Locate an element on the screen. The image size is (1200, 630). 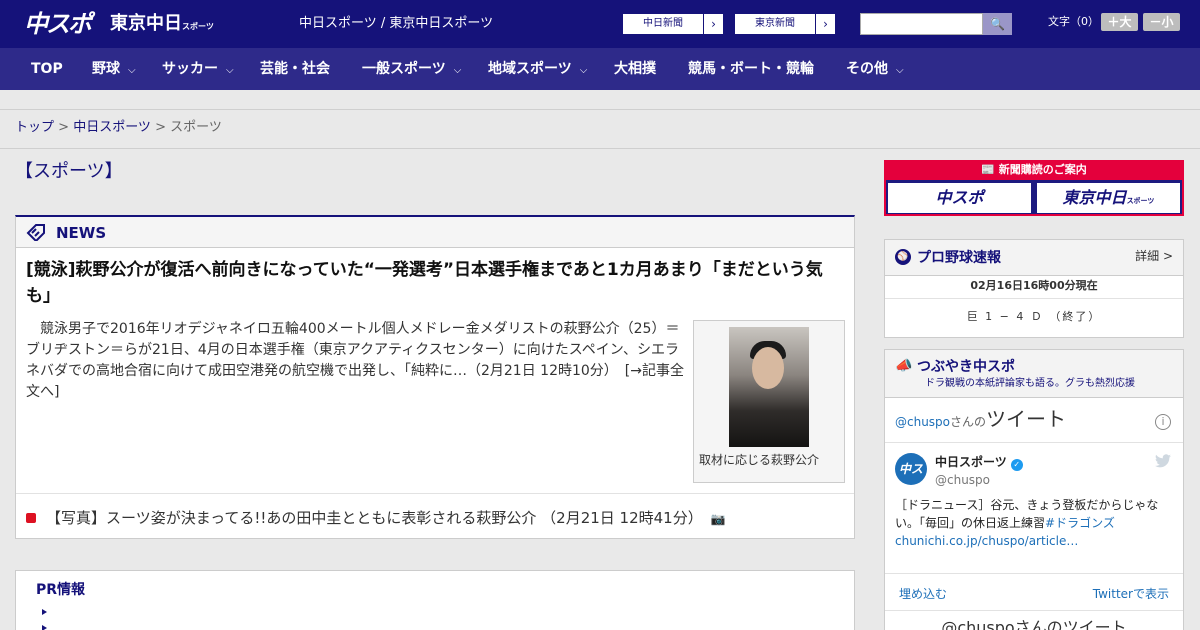
subscribe-tokyo-button: 東京中日スポーツ is located at coordinates (1108, 198).